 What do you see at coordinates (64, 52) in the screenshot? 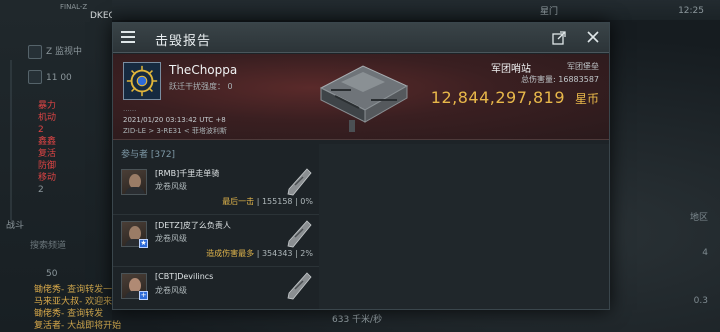
I see `sidebar-row-0: Z 监视中` at bounding box center [64, 52].